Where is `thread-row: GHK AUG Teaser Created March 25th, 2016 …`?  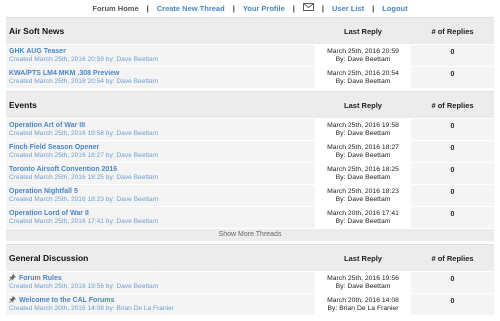 thread-row: GHK AUG Teaser Created March 25th, 2016 … is located at coordinates (250, 55).